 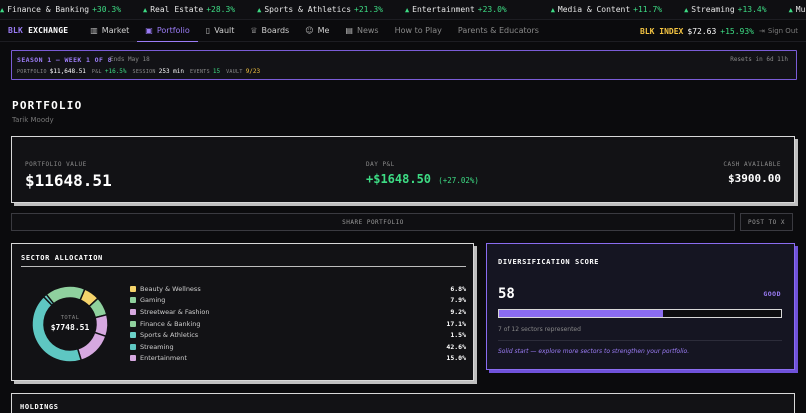 I want to click on ticker-item: ▲ Entertainment +23.0%, so click(x=456, y=9).